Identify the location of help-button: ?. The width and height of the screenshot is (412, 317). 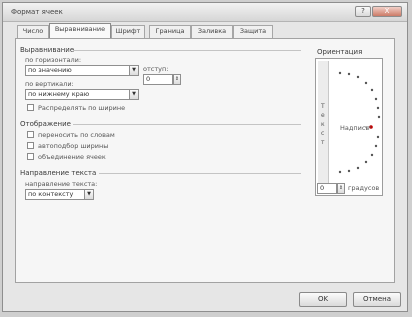
(363, 11).